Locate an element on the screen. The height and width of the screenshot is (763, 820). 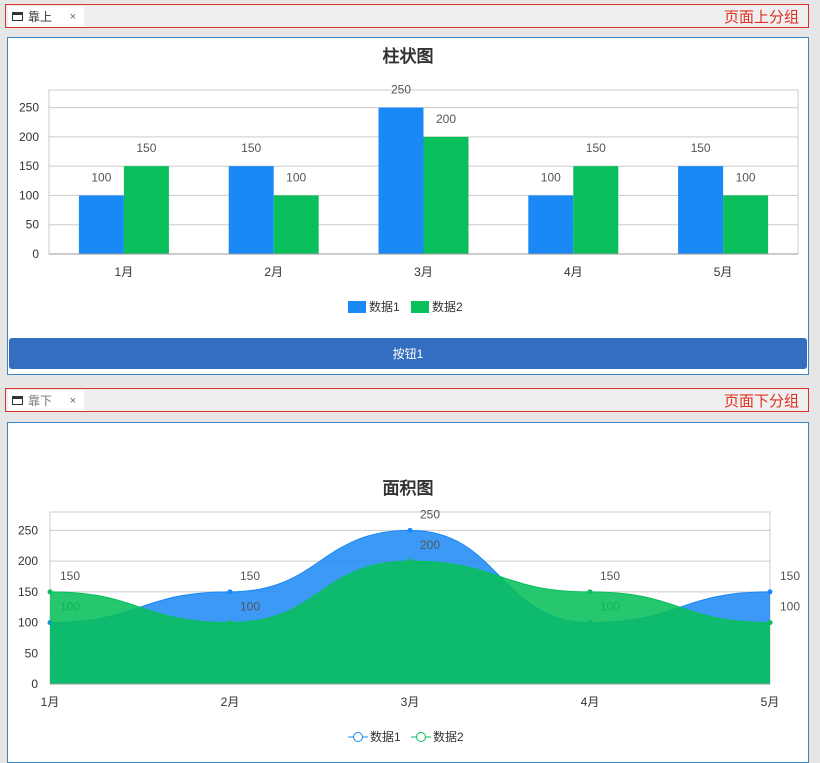
area-fill is located at coordinates (410, 622).